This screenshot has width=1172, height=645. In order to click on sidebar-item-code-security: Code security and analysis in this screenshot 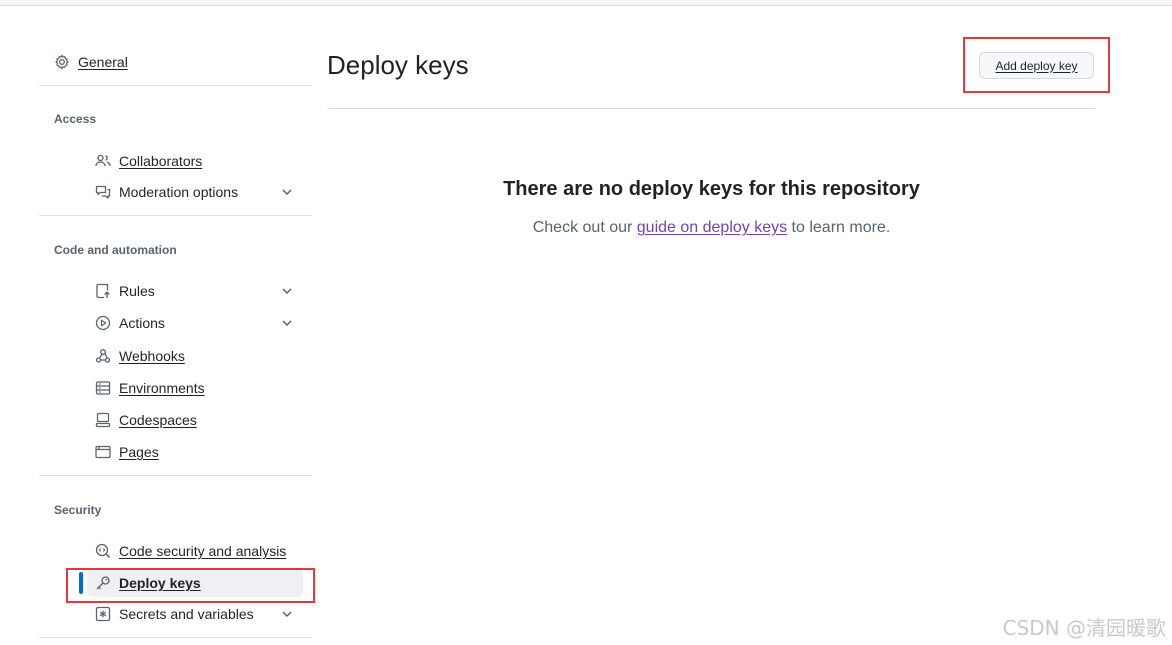, I will do `click(190, 551)`.